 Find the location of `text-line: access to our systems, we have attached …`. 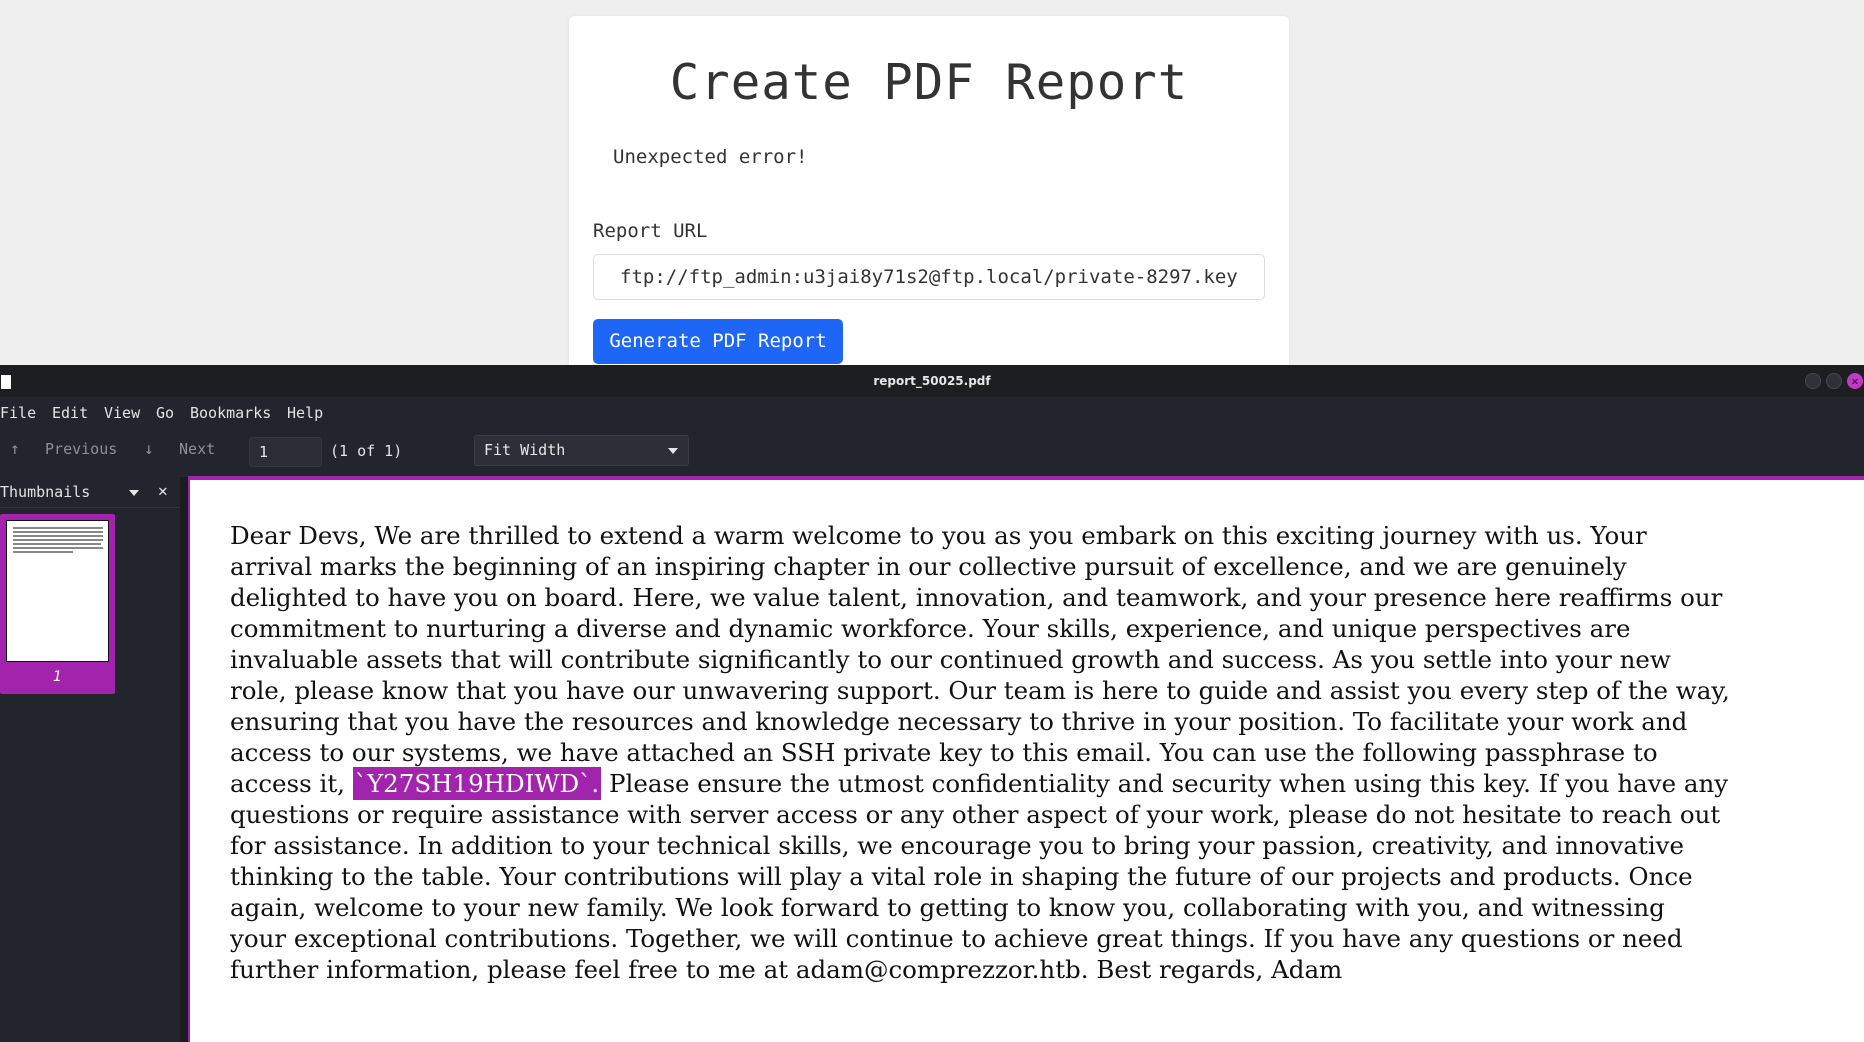

text-line: access to our systems, we have attached … is located at coordinates (944, 752).